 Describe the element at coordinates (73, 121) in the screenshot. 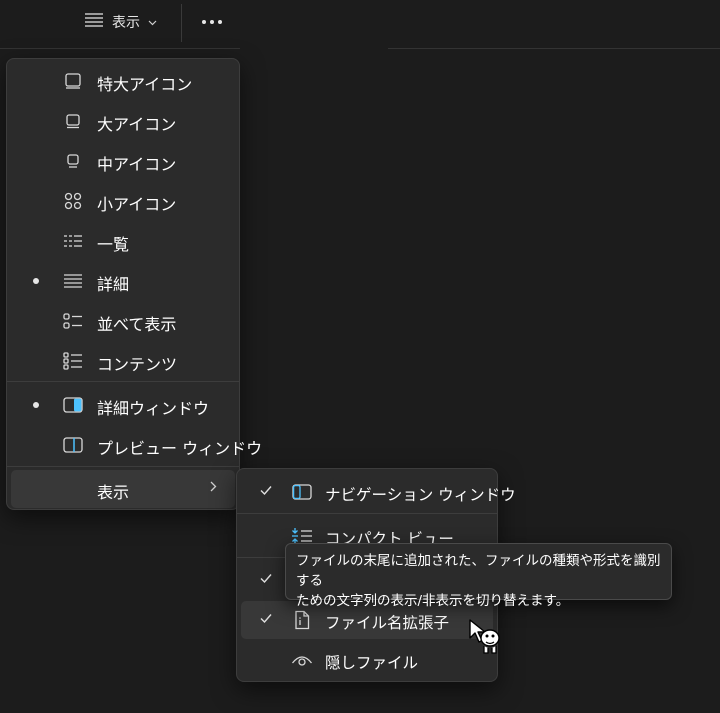

I see `large-icons-icon` at that location.